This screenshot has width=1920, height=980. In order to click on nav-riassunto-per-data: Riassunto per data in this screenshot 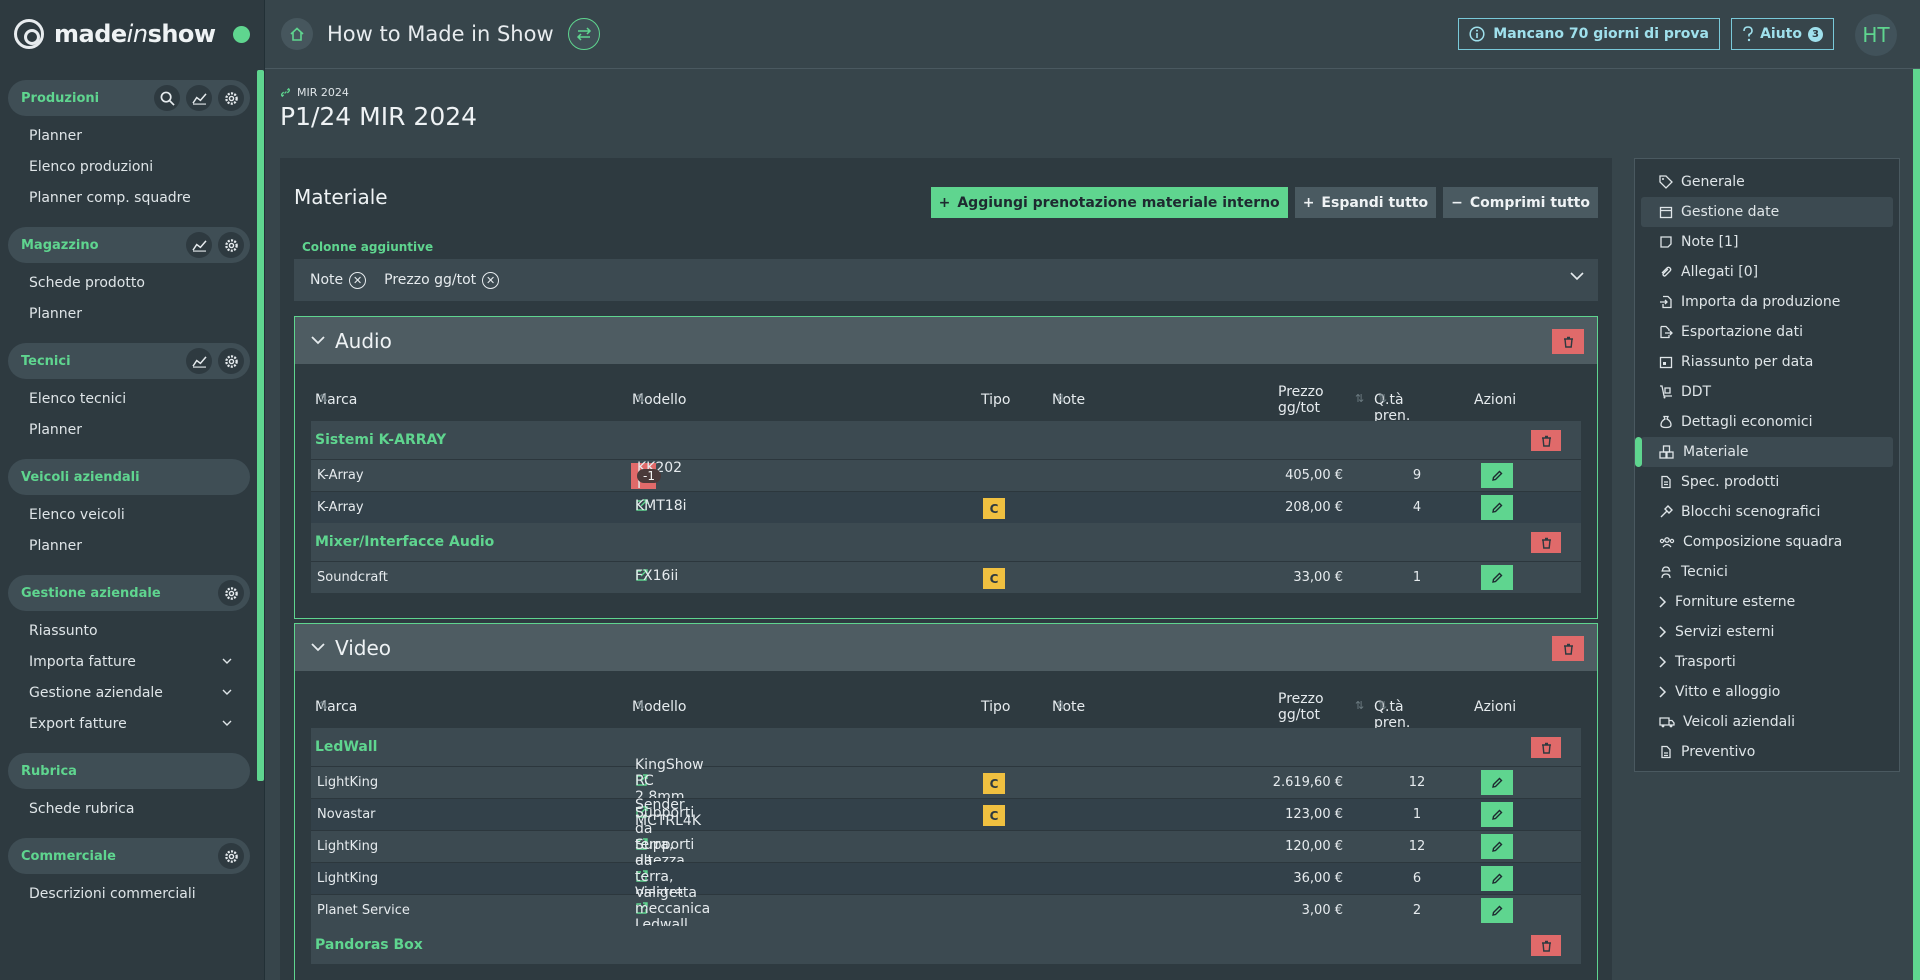, I will do `click(1767, 362)`.